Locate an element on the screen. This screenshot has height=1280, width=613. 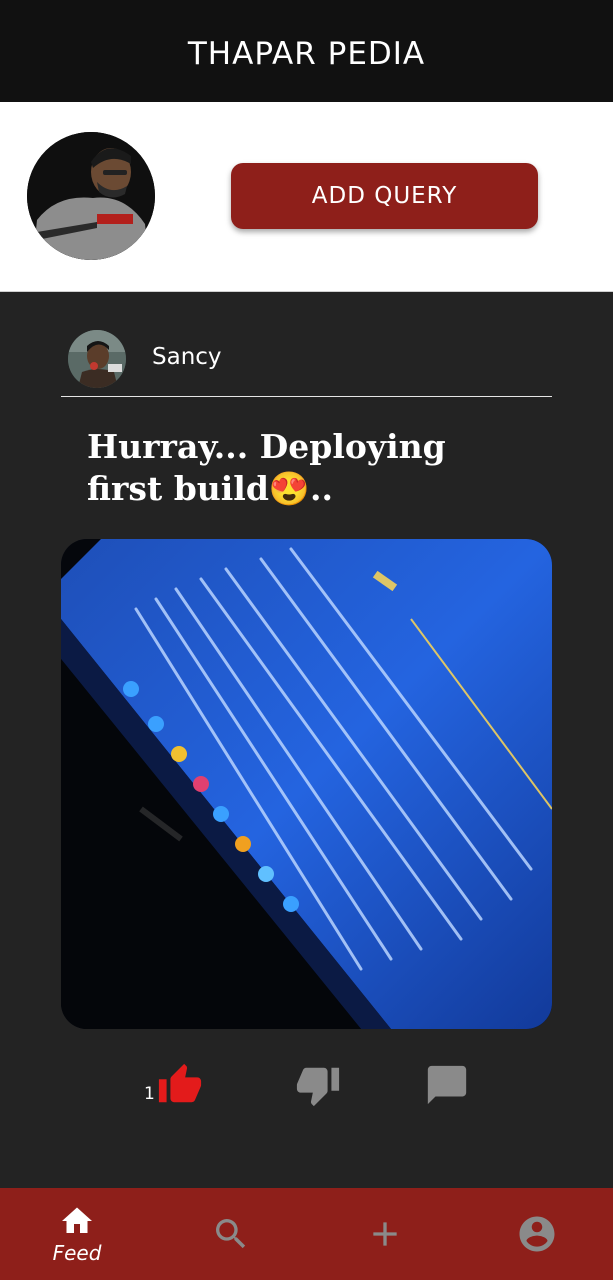
app-title: THAPAR PEDIA is located at coordinates (306, 54).